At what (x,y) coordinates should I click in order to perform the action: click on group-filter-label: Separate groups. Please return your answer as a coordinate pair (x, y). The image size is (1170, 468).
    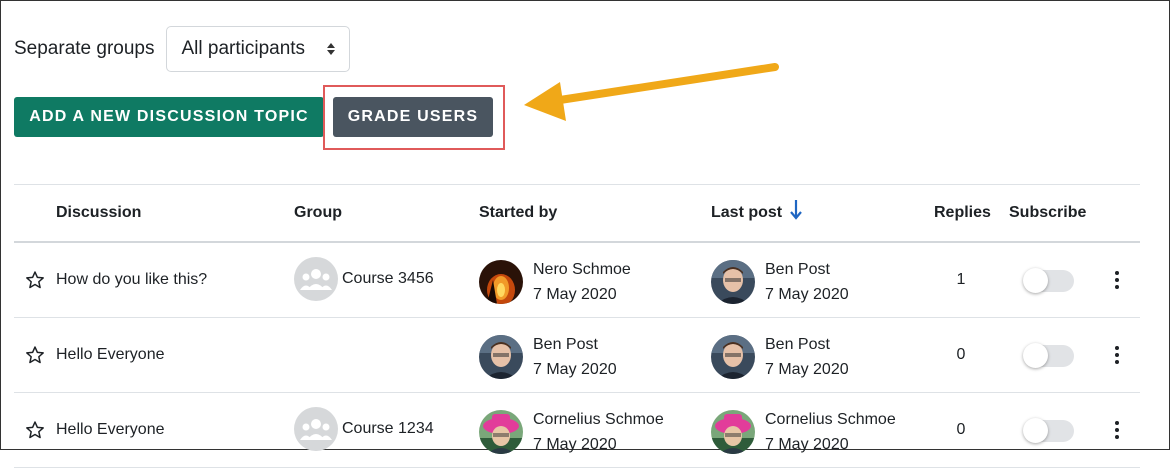
    Looking at the image, I should click on (84, 48).